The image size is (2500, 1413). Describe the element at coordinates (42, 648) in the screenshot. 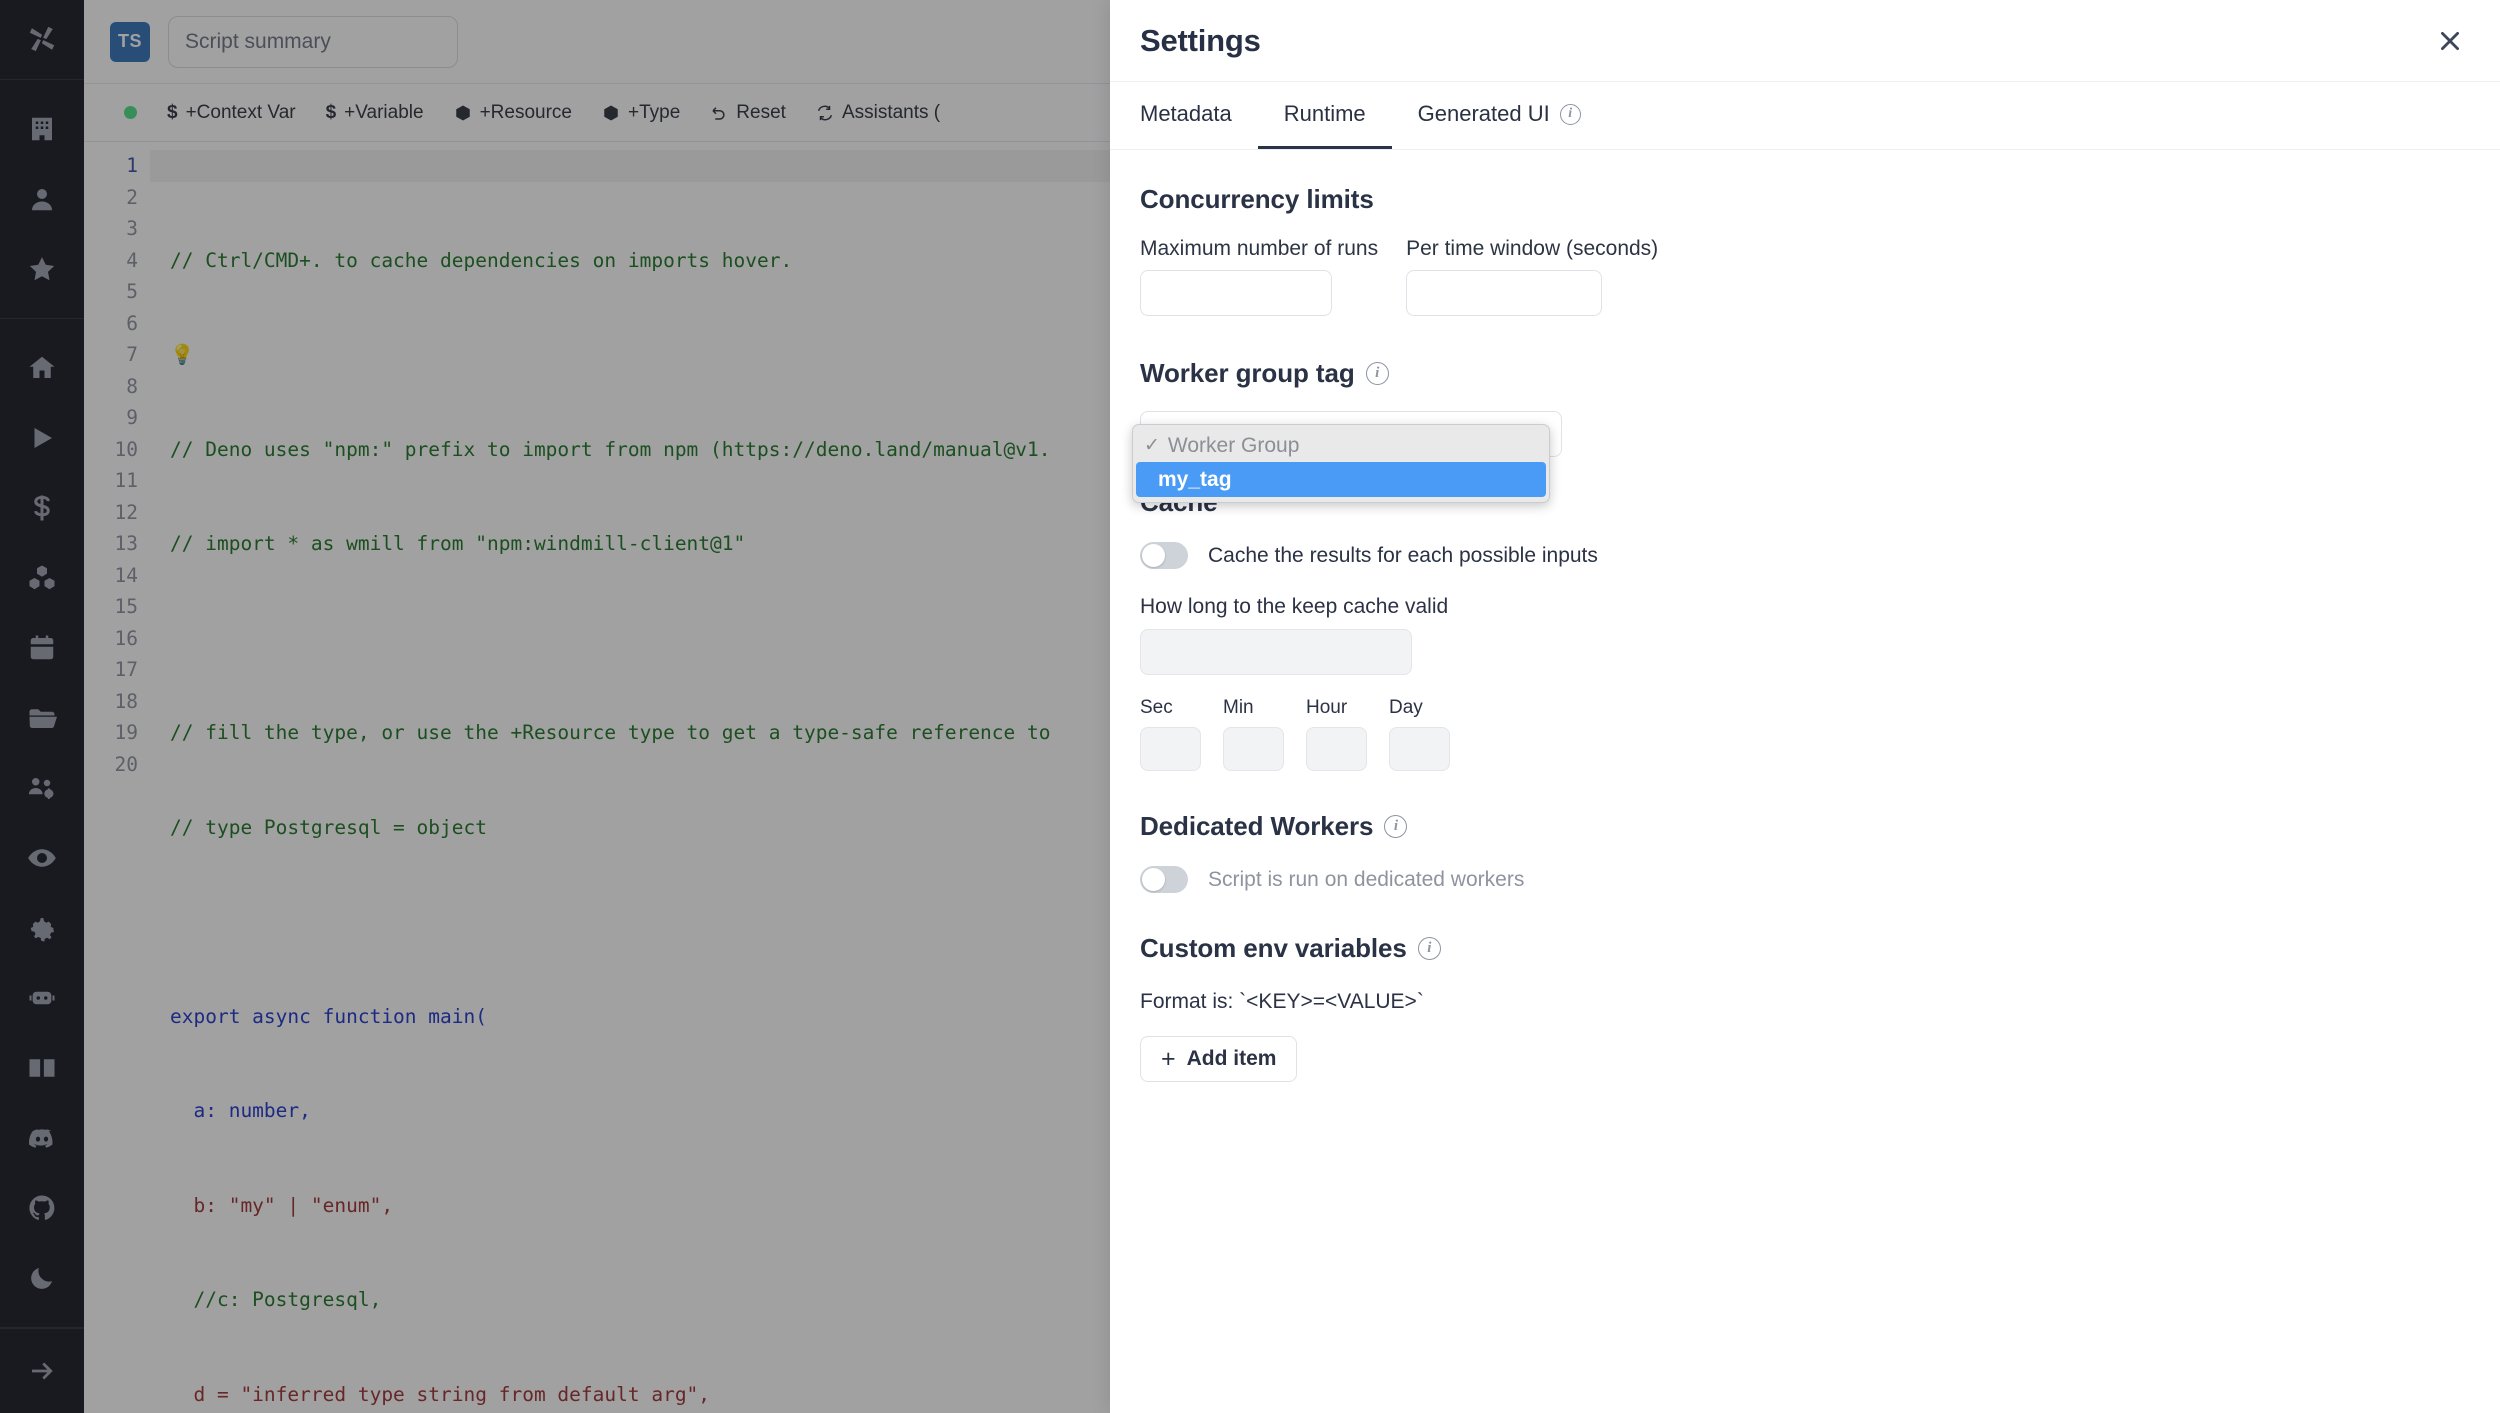

I see `sidebar-item-schedules` at that location.